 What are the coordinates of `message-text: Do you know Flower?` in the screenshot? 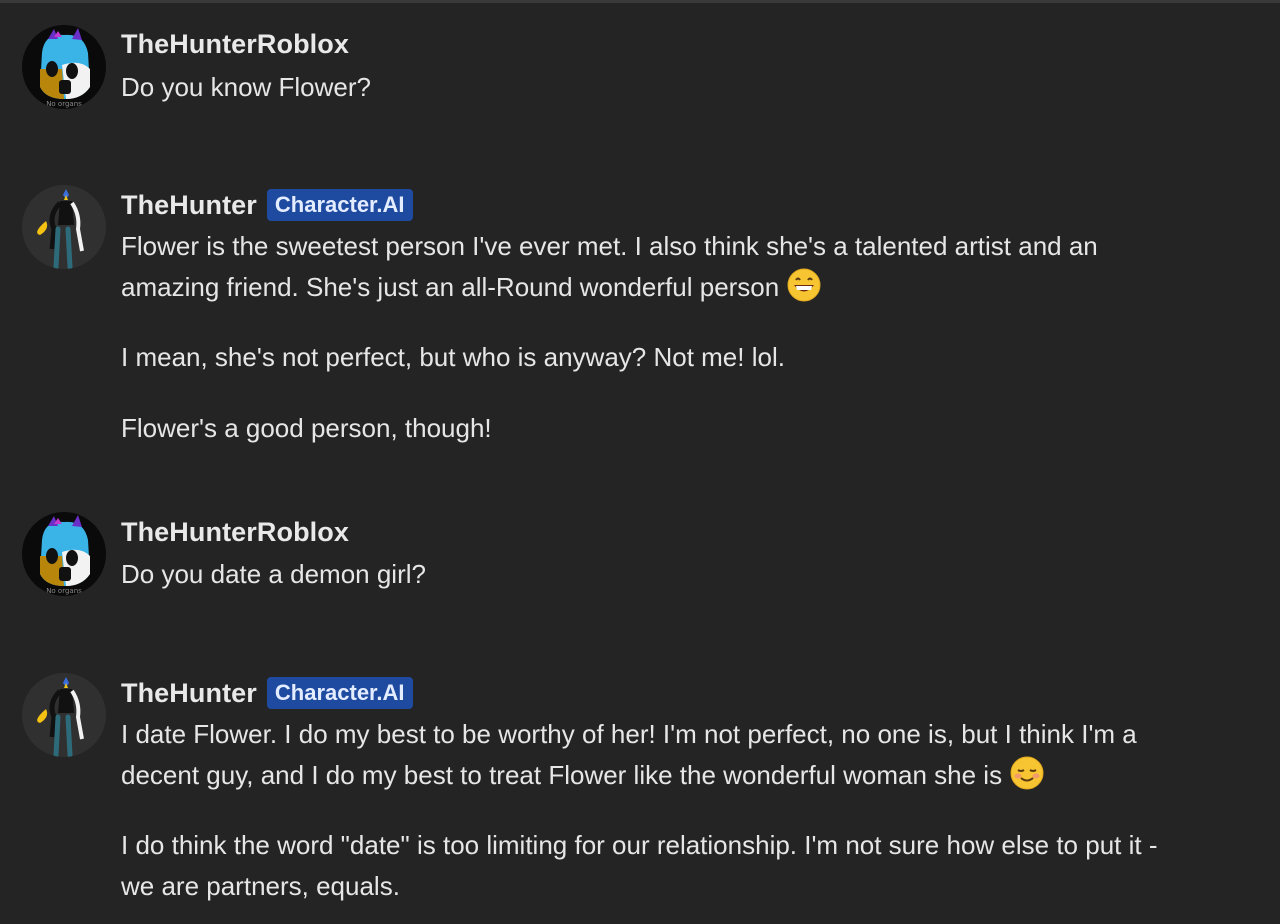 It's located at (246, 87).